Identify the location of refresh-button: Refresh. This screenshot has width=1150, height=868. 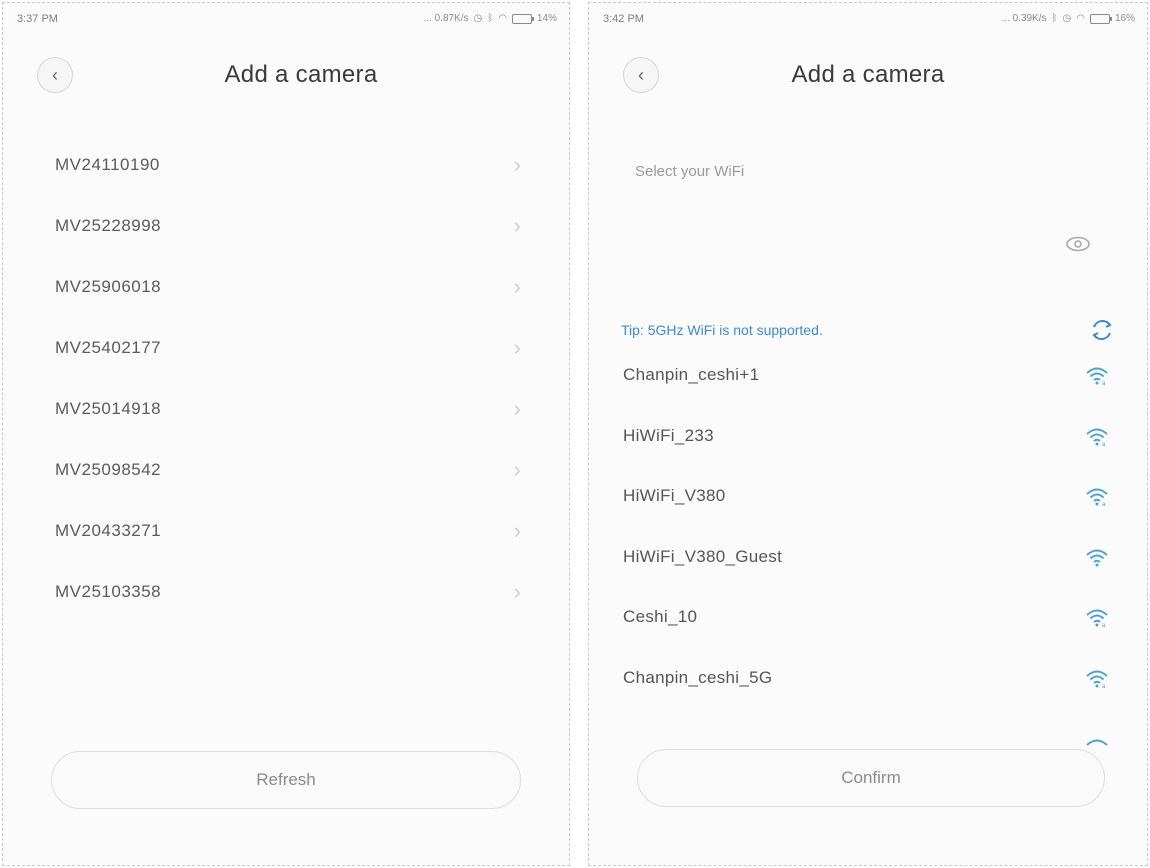
(286, 780).